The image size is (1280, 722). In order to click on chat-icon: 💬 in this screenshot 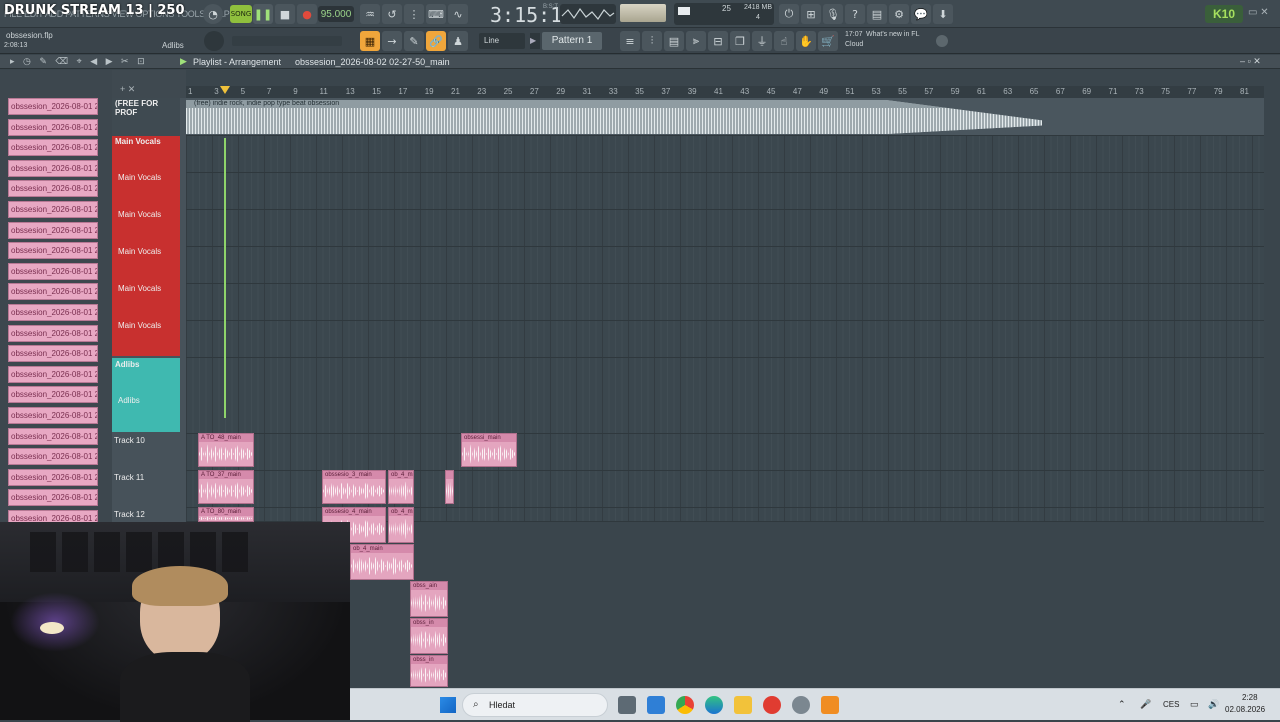, I will do `click(921, 14)`.